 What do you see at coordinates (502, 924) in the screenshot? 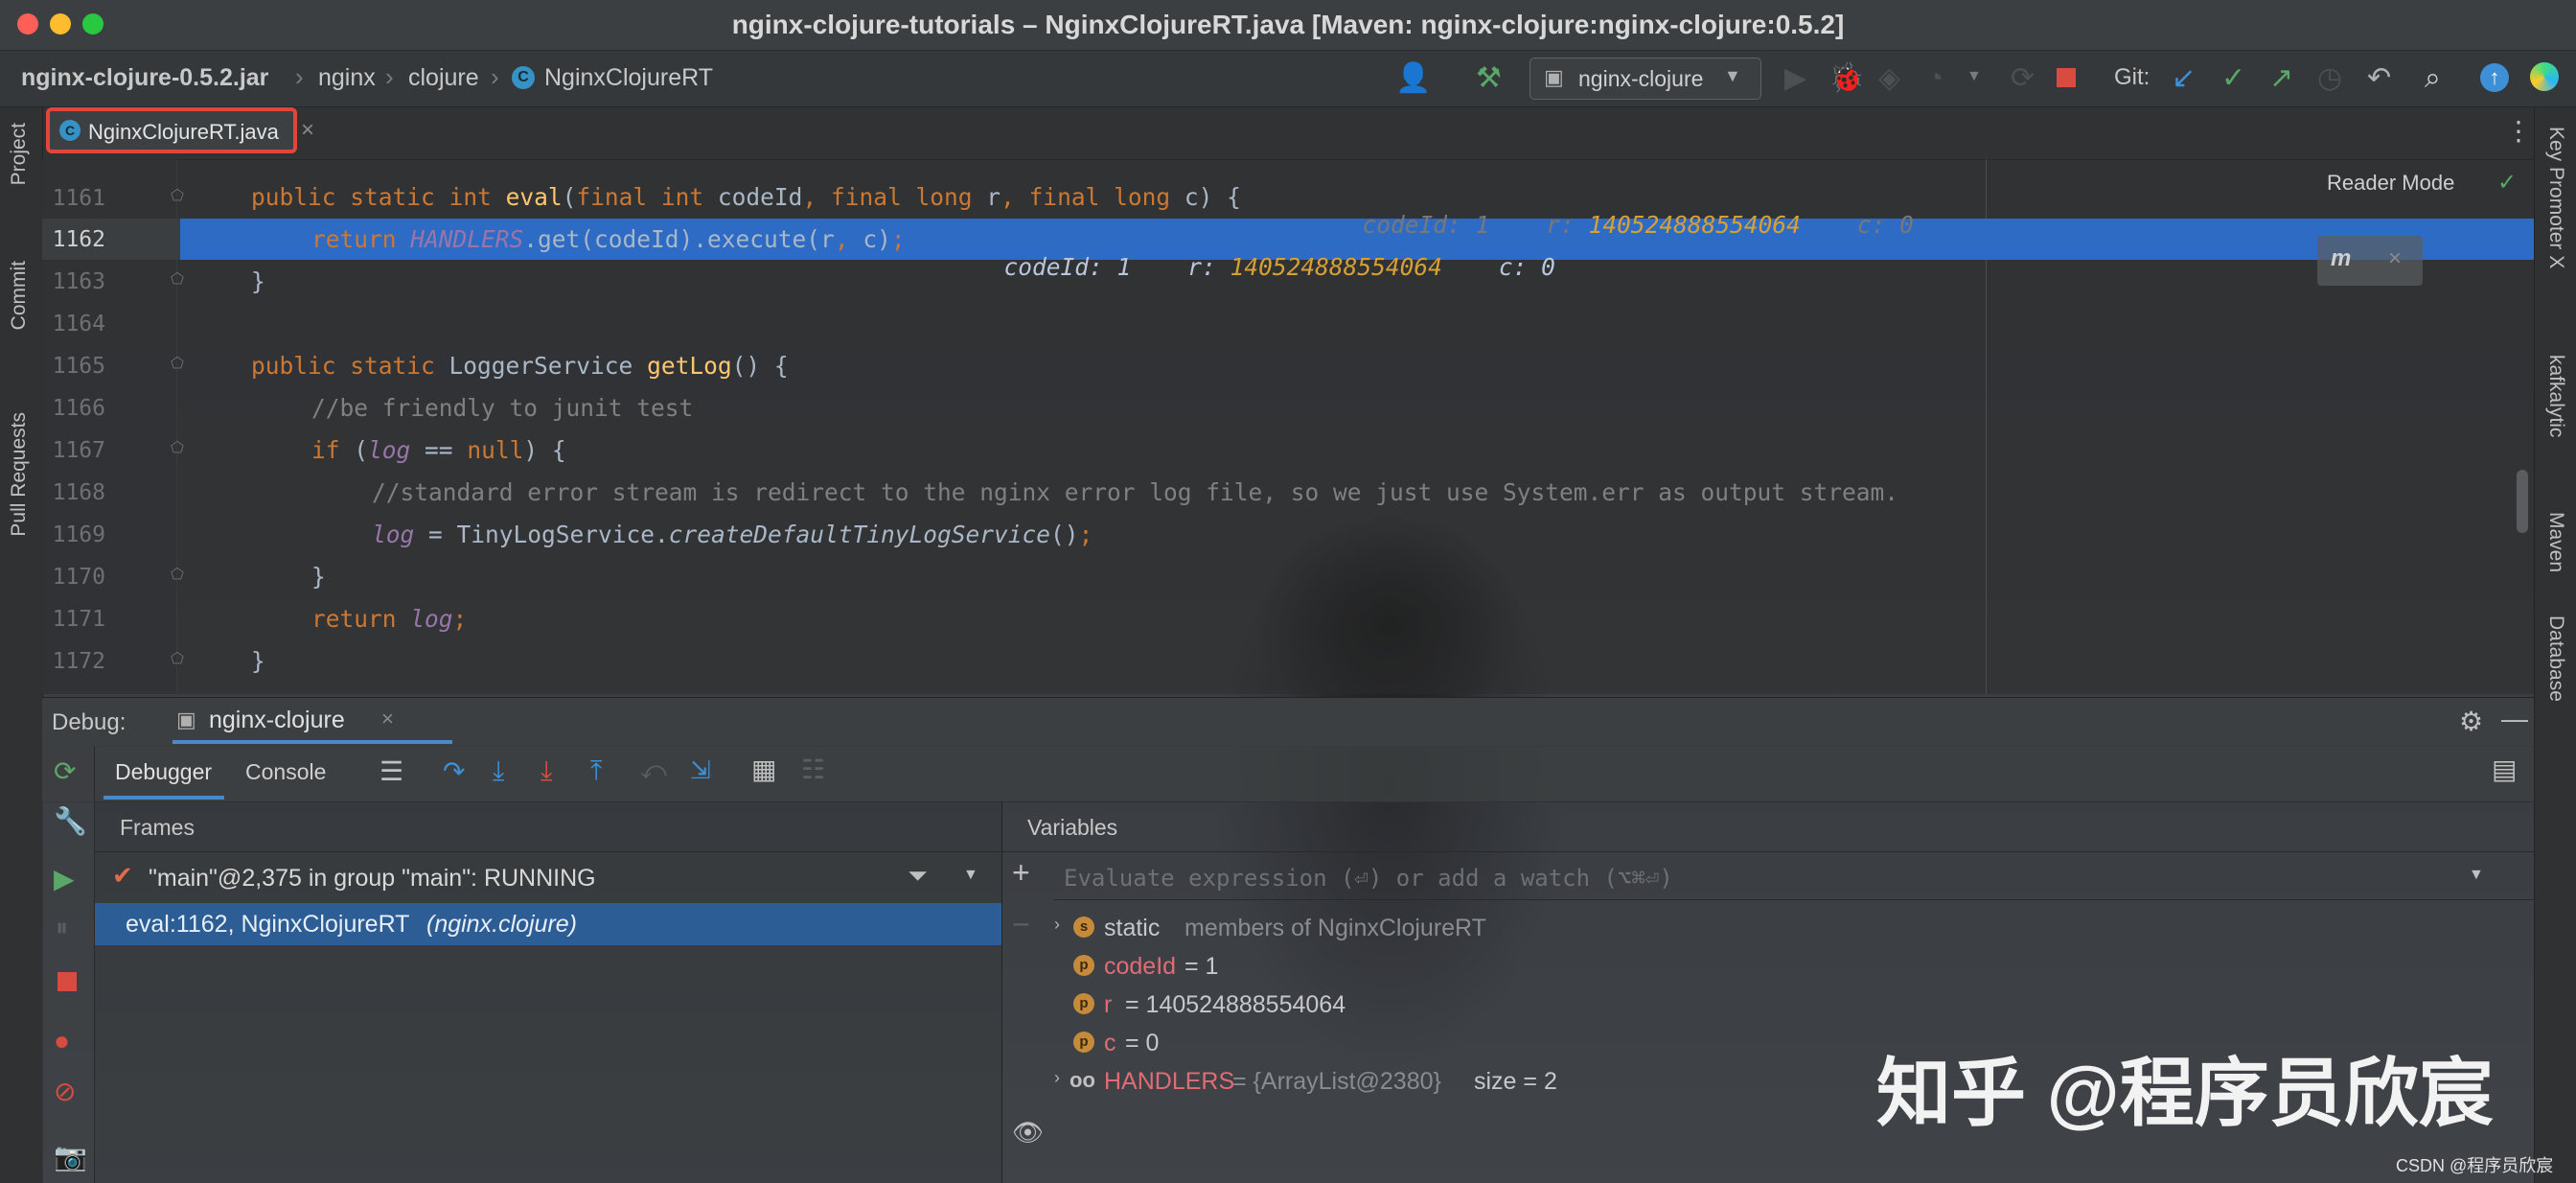
I see `frame-package: (nginx.clojure)` at bounding box center [502, 924].